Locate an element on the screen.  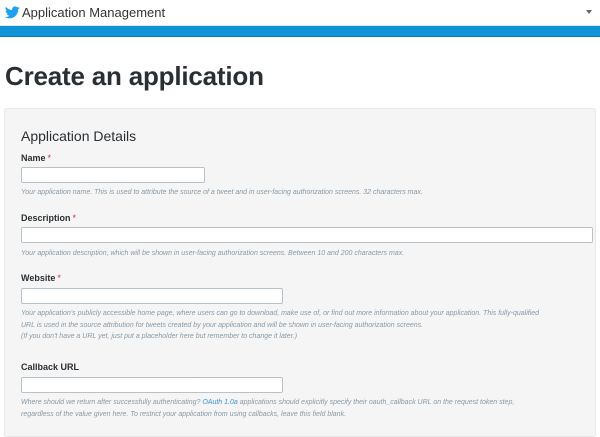
website-input is located at coordinates (152, 296).